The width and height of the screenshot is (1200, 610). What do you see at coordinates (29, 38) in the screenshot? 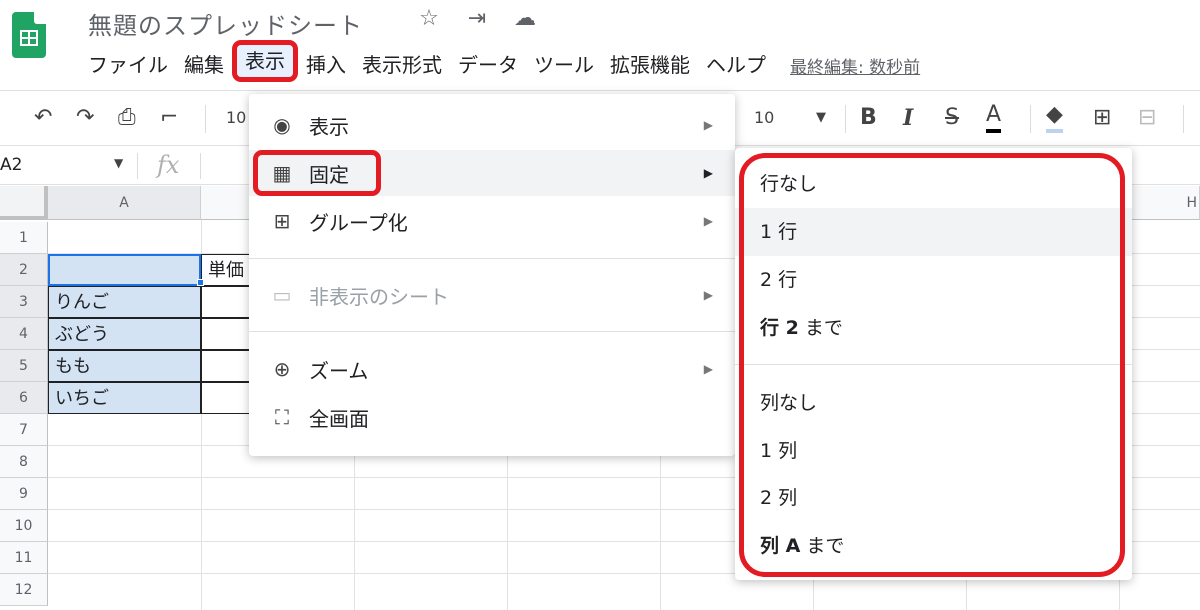
I see `grid-icon` at bounding box center [29, 38].